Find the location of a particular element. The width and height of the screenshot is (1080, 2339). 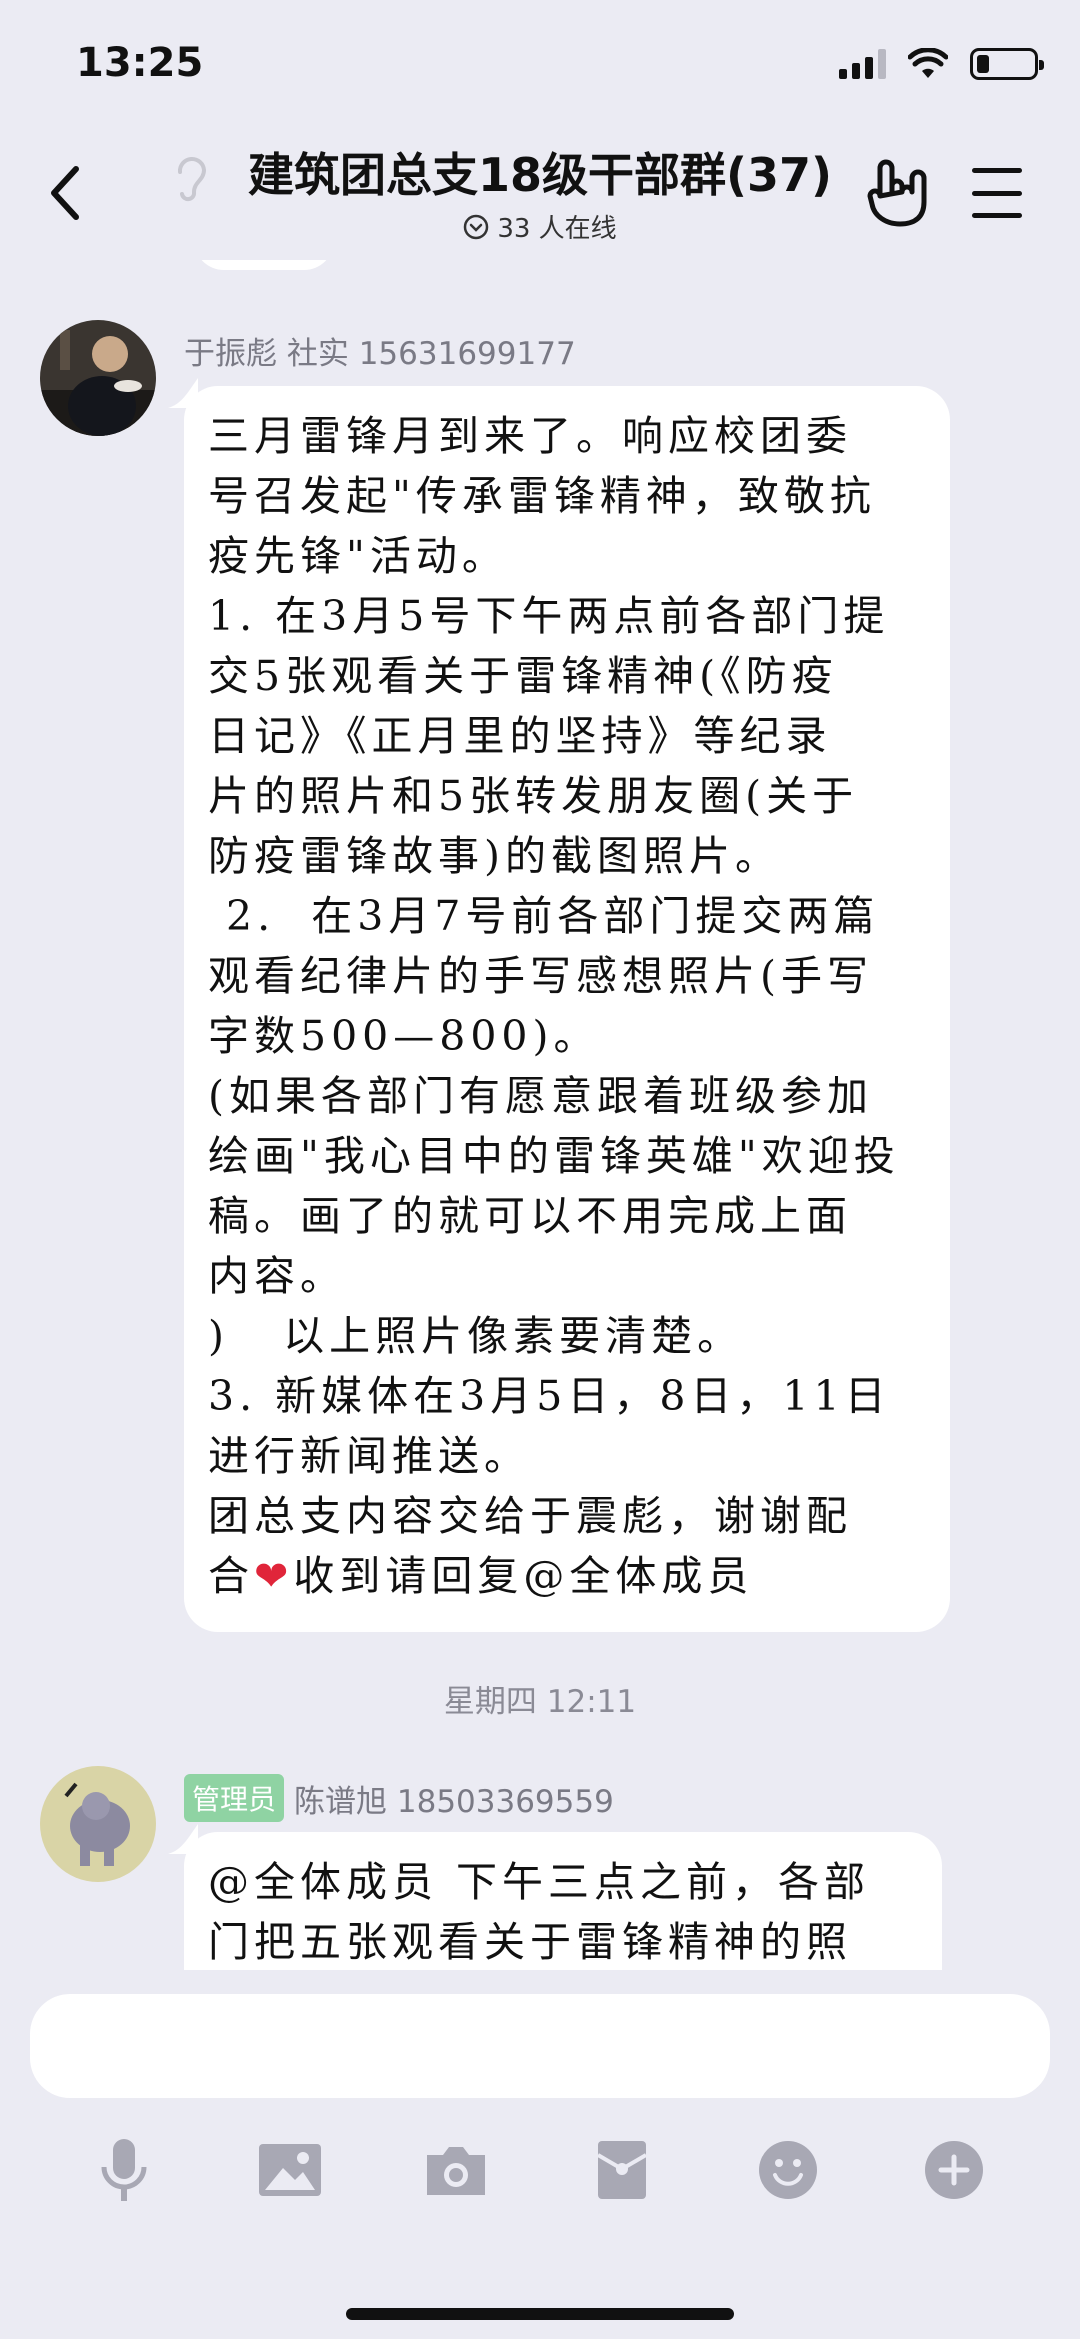

online-status: 33 人在线 is located at coordinates (540, 226).